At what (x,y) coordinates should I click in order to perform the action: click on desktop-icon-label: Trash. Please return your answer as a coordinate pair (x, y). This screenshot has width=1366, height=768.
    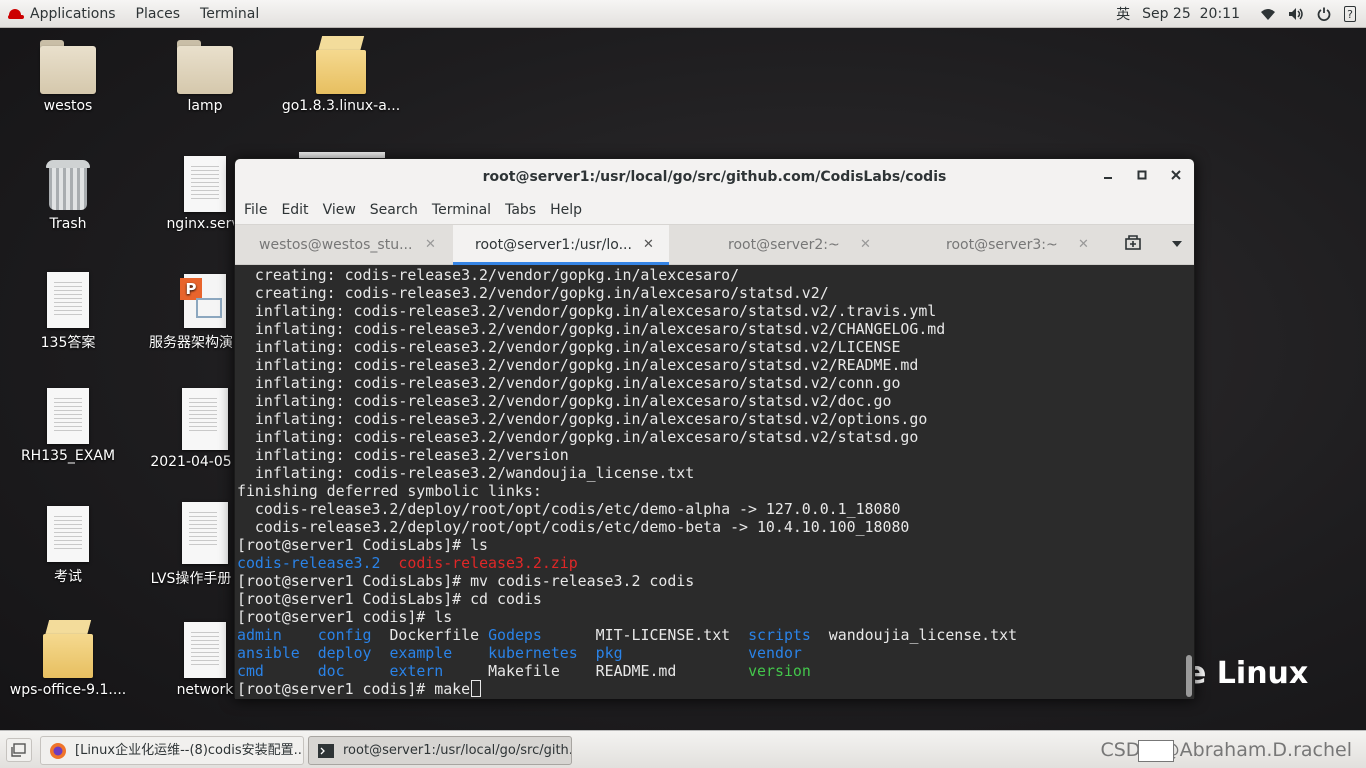
    Looking at the image, I should click on (68, 224).